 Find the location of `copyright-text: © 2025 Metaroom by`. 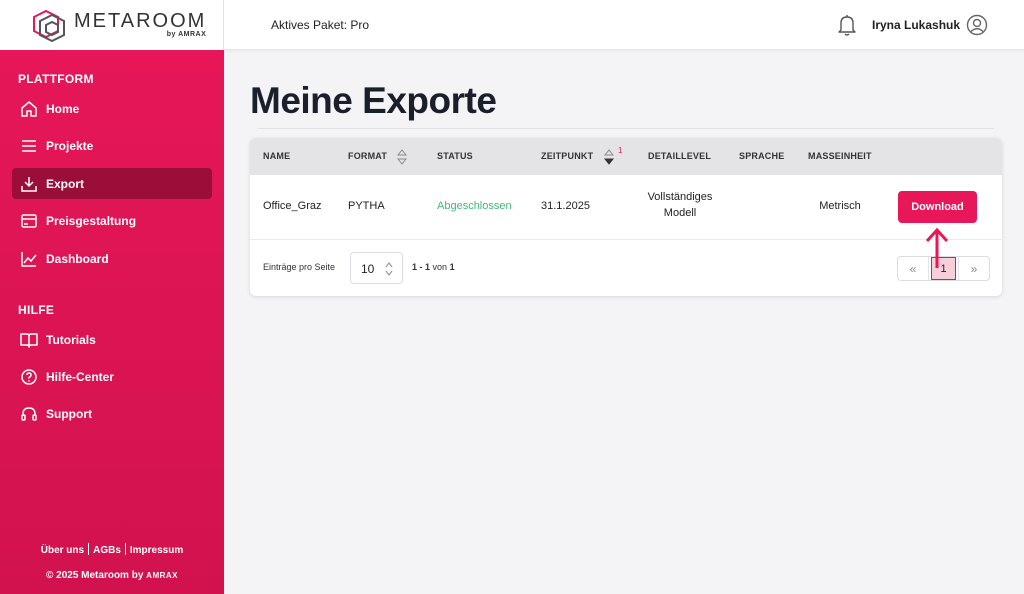

copyright-text: © 2025 Metaroom by is located at coordinates (94, 575).